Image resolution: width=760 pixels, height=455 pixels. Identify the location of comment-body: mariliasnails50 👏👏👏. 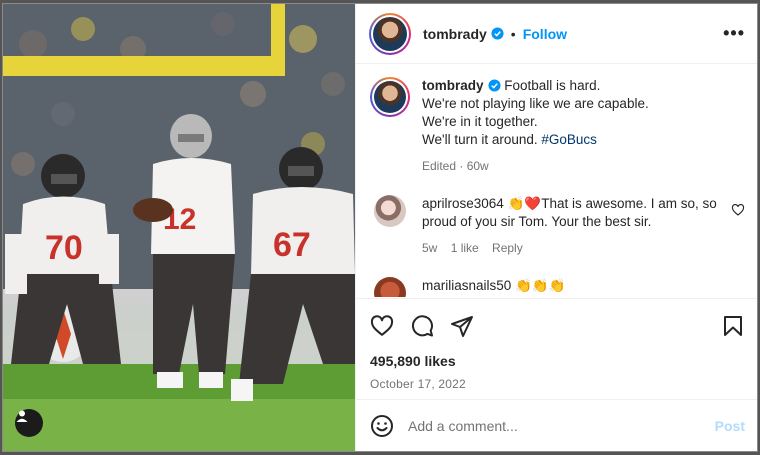
(583, 286).